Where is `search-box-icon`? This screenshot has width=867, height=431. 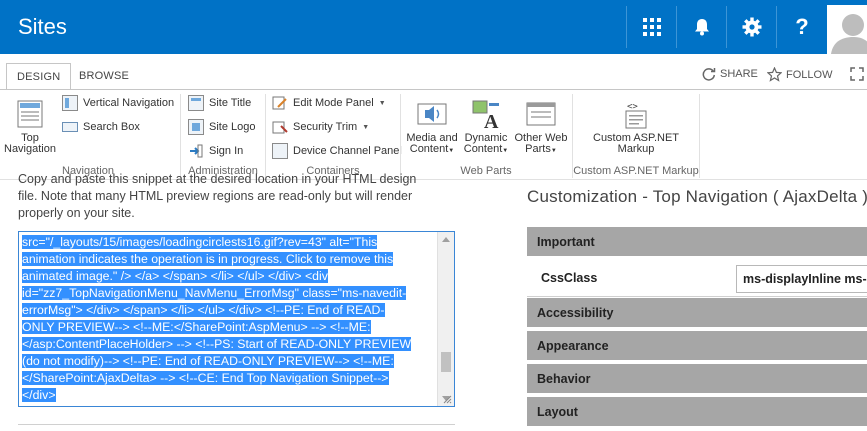 search-box-icon is located at coordinates (70, 127).